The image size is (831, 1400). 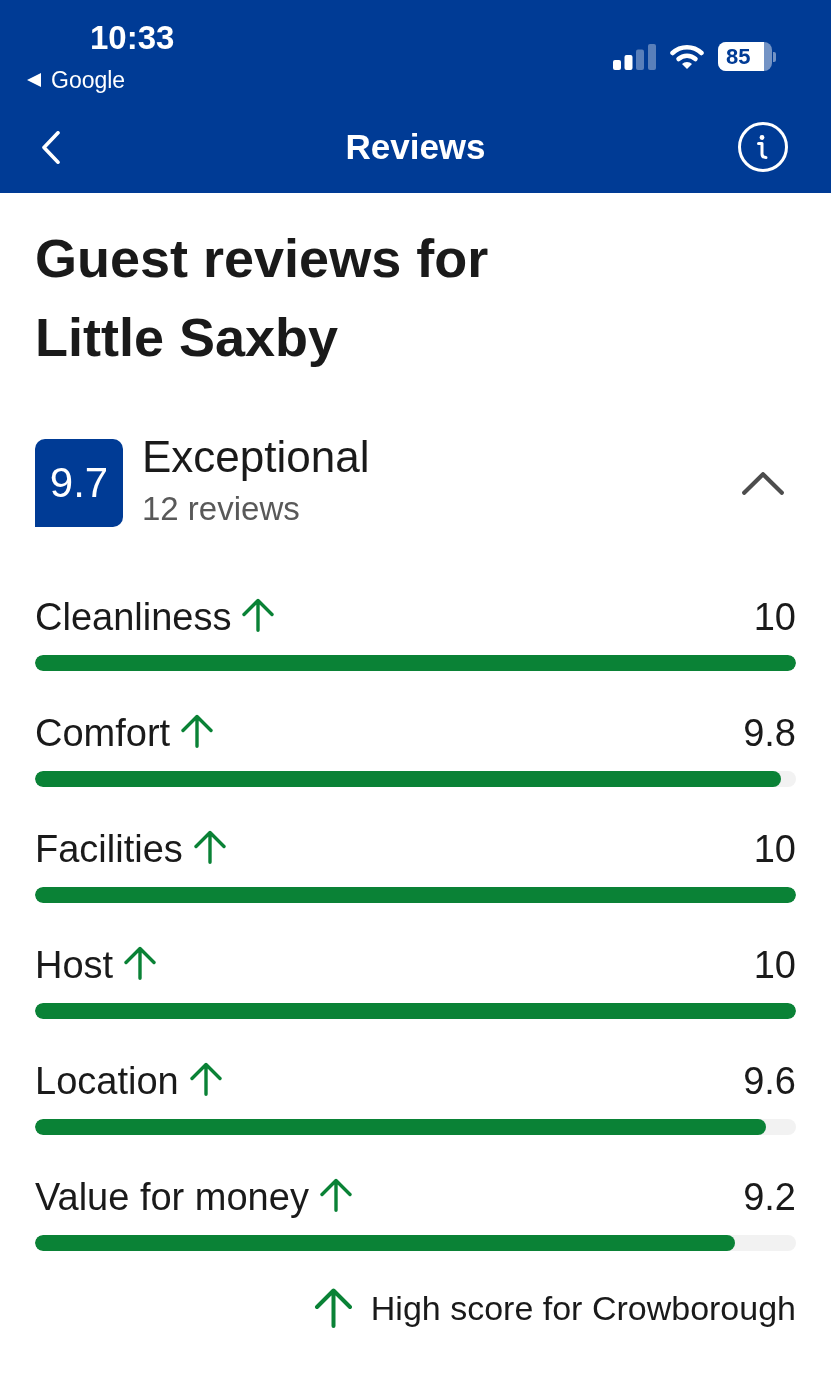 I want to click on battery-indicator: 85, so click(x=747, y=56).